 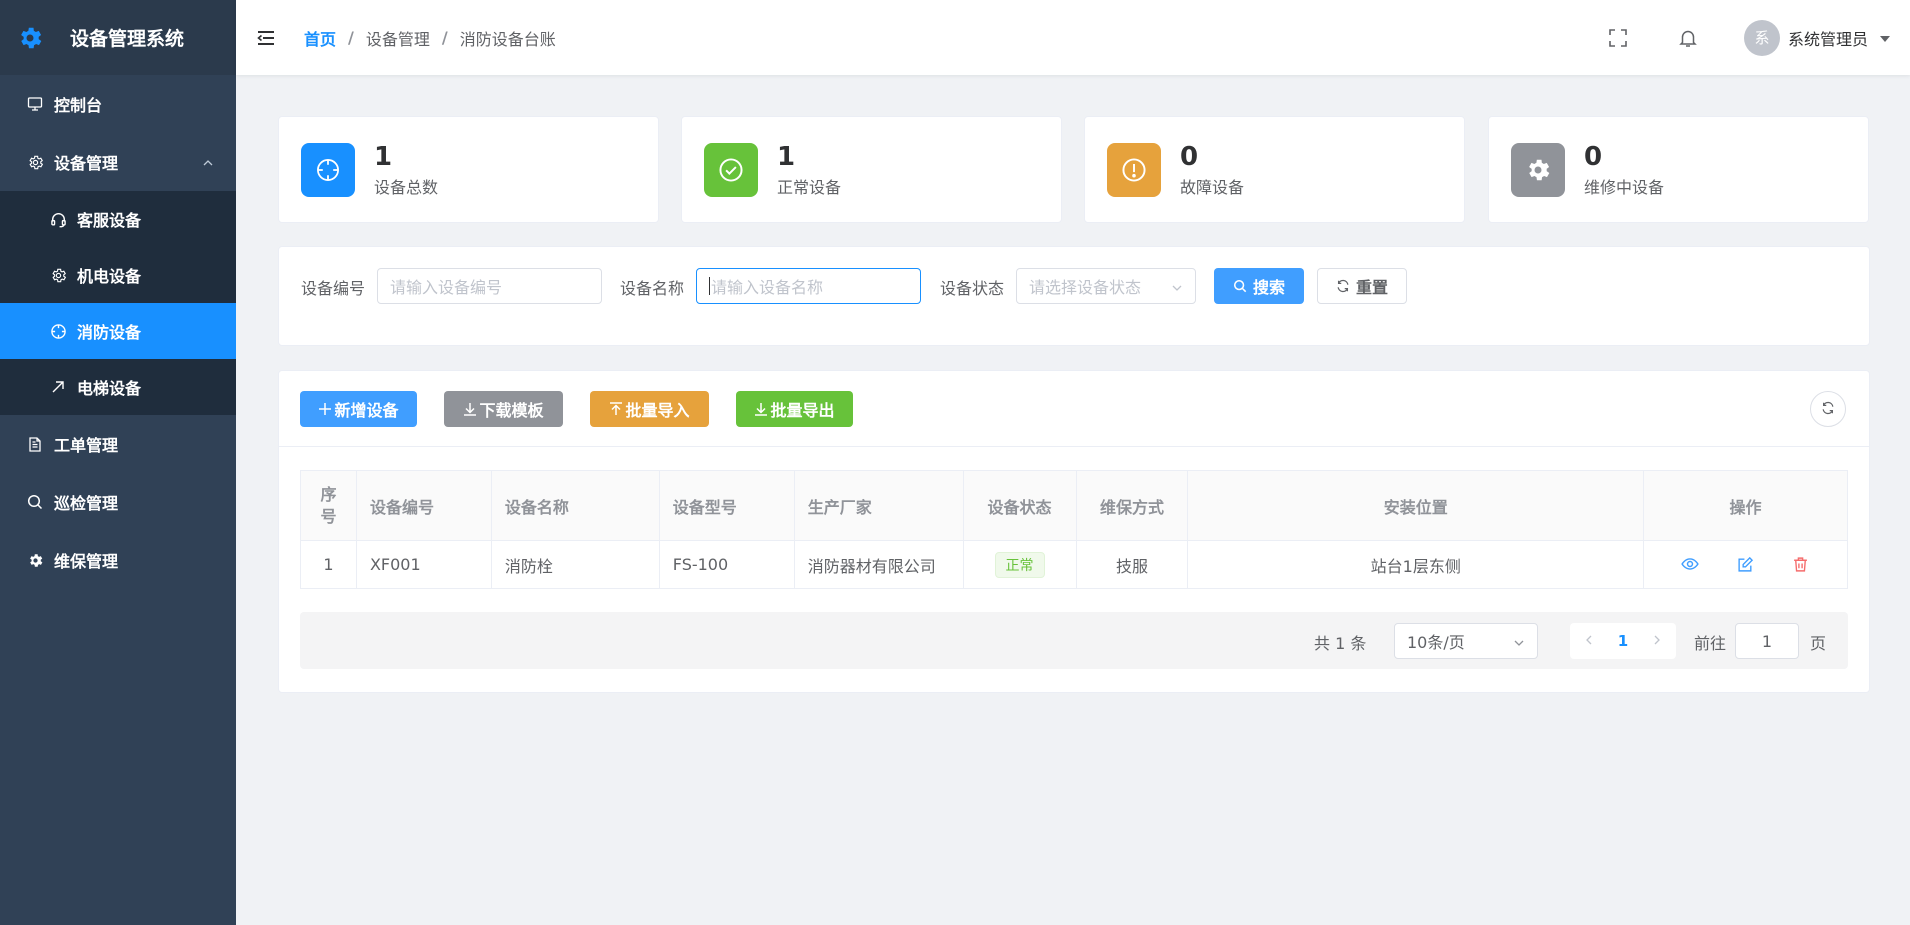 I want to click on next-page-icon, so click(x=1657, y=641).